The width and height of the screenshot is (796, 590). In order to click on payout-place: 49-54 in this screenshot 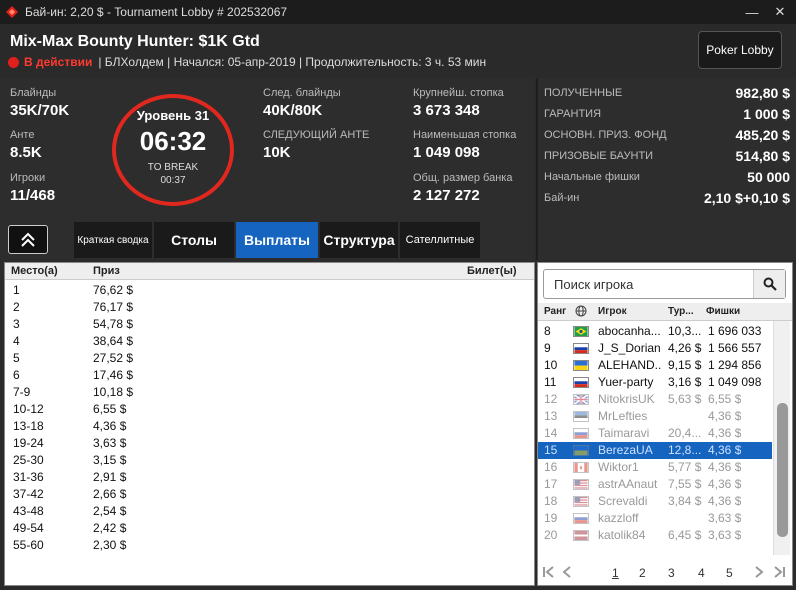, I will do `click(28, 528)`.